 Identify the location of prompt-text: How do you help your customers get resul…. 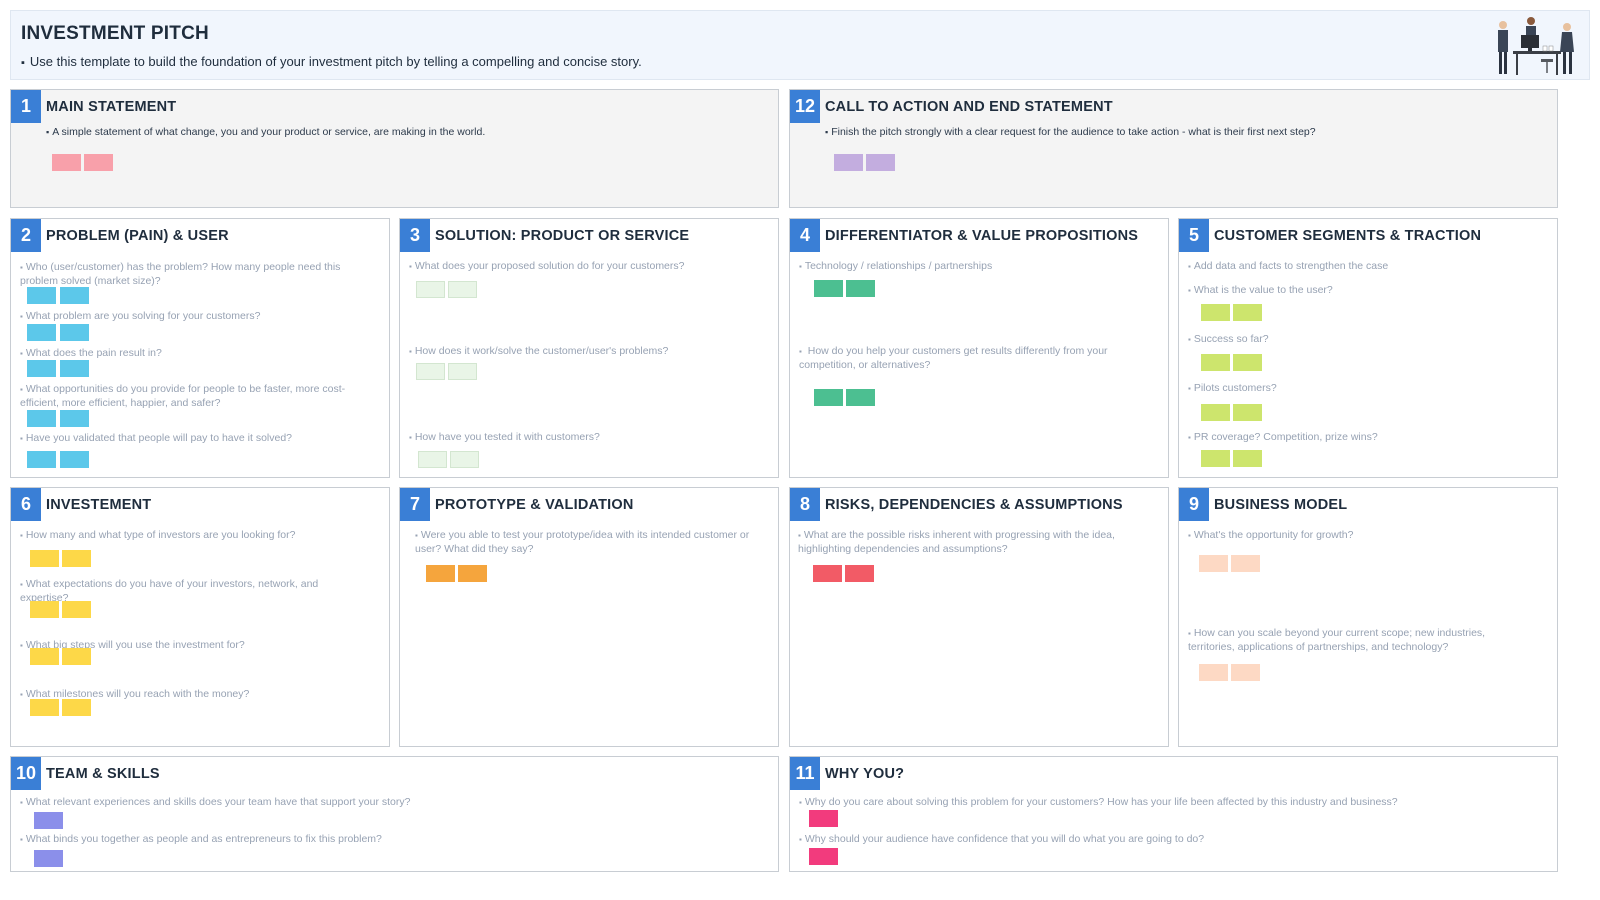
(974, 358).